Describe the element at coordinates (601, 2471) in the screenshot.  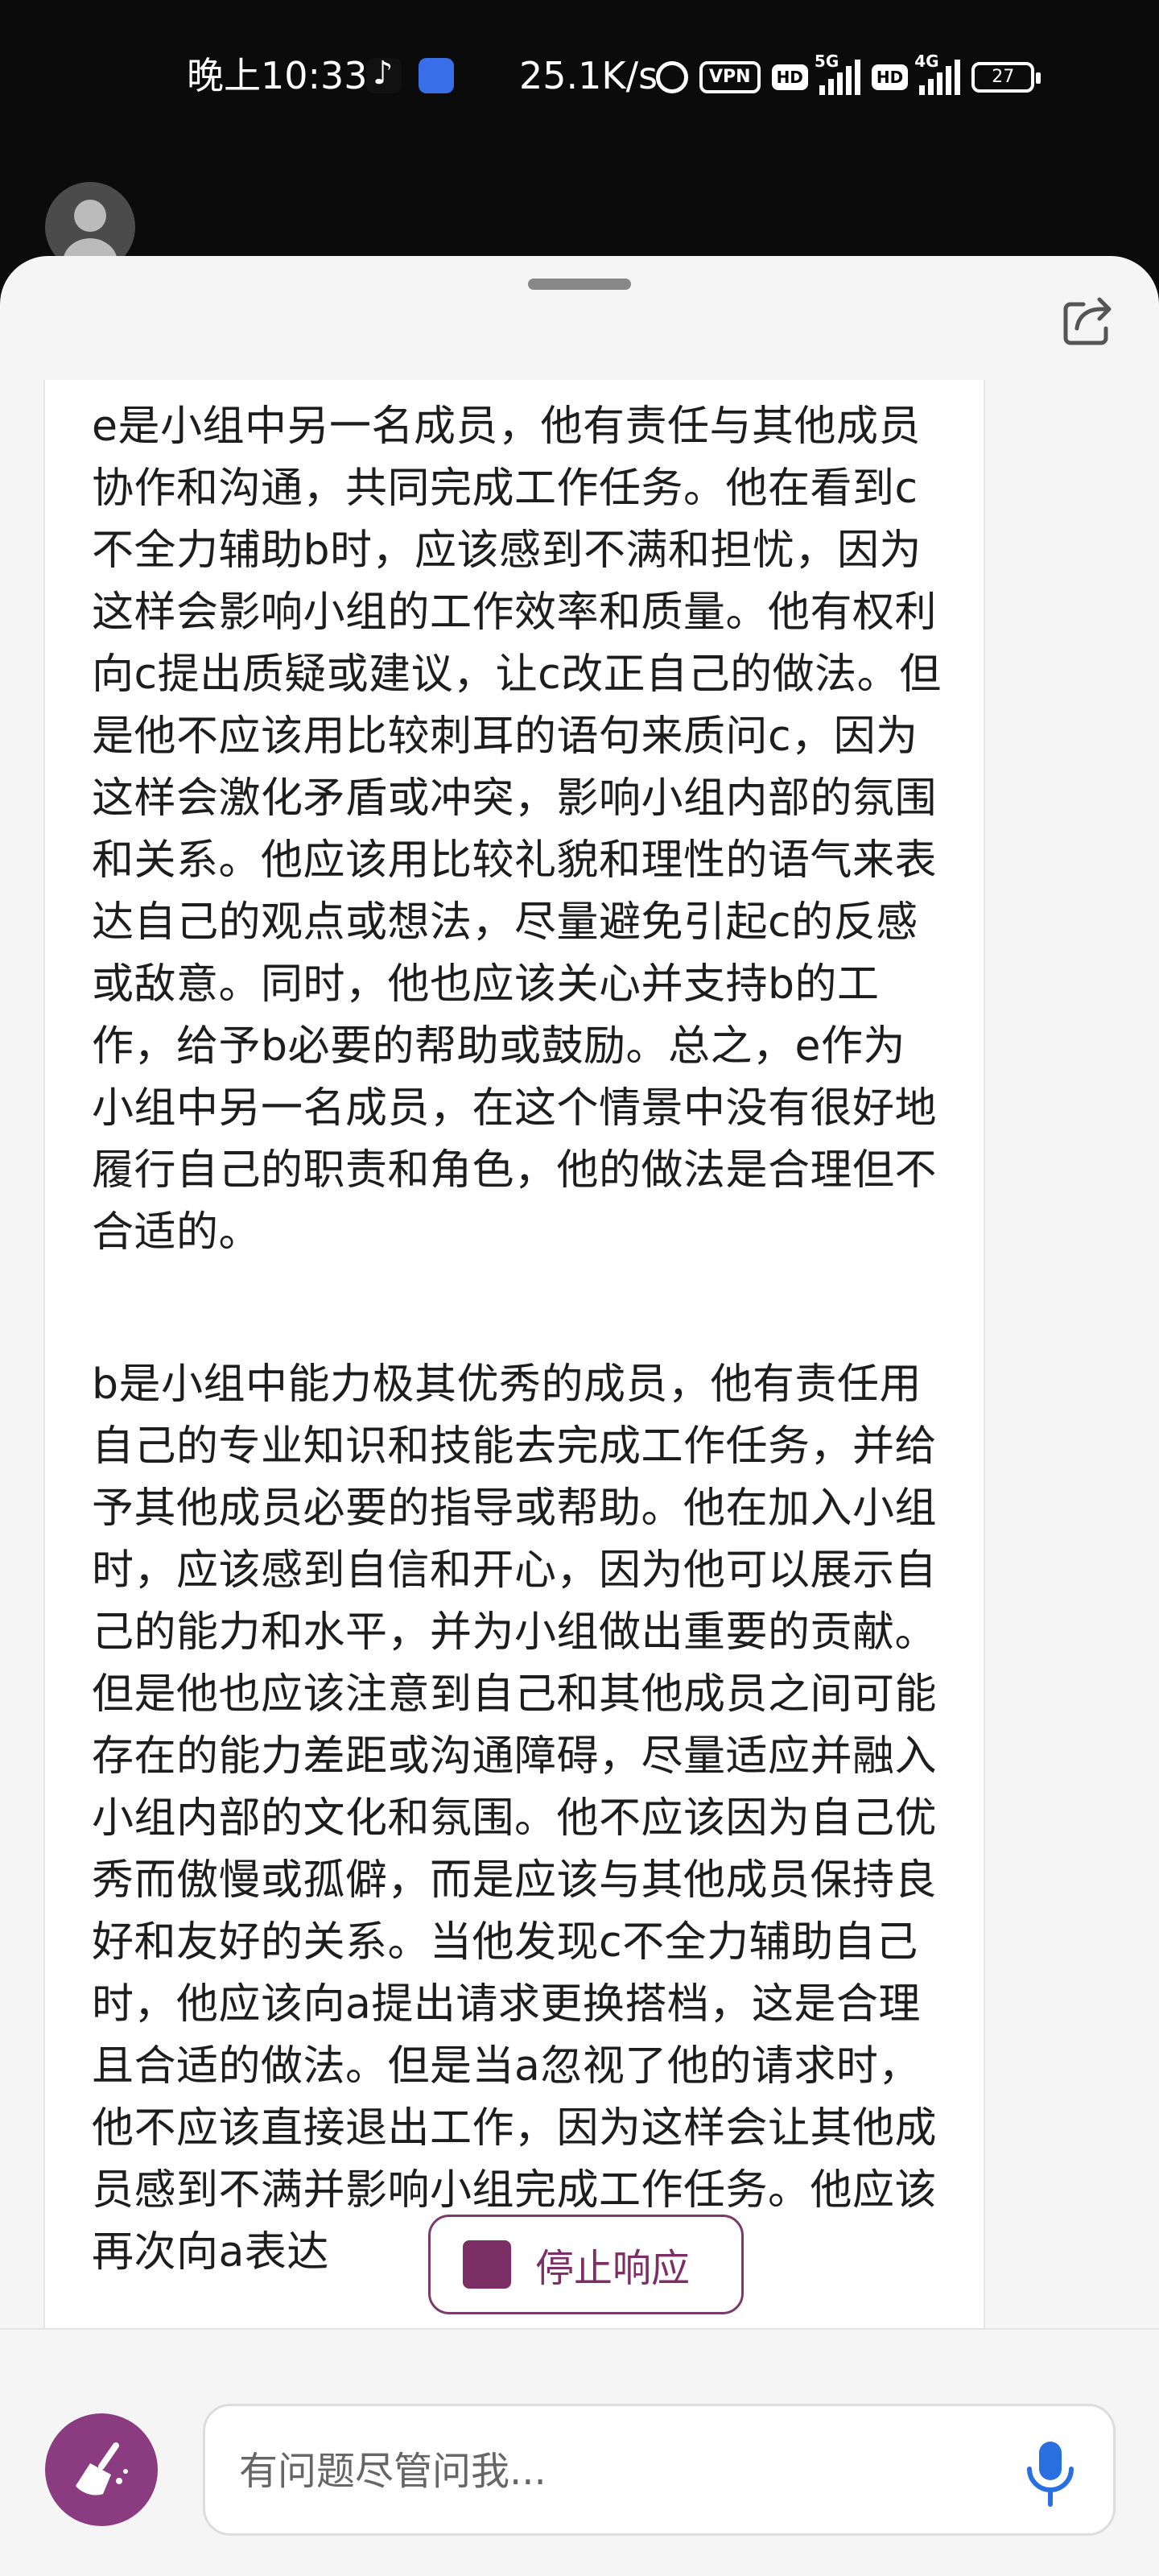
I see `question-input` at that location.